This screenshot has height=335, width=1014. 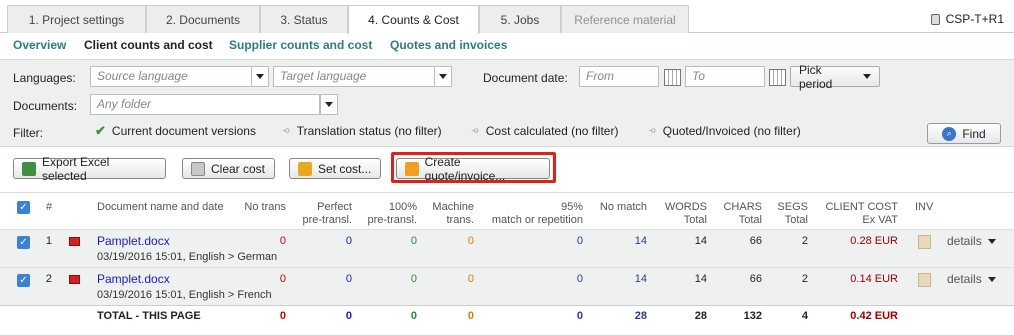 I want to click on subnav-quotes-invoices: Quotes and invoices, so click(x=448, y=45).